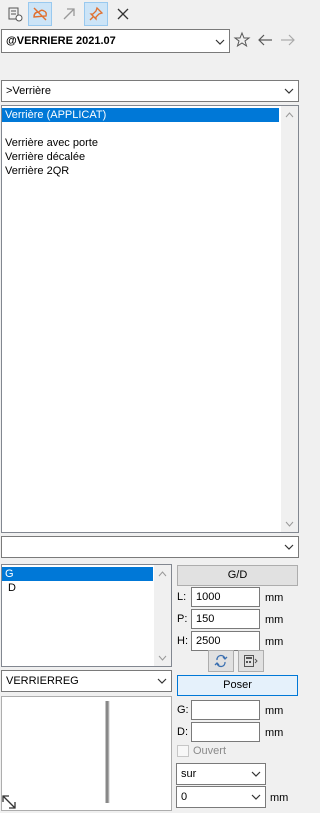 This screenshot has width=320, height=813. I want to click on side-list-scrollbar, so click(162, 615).